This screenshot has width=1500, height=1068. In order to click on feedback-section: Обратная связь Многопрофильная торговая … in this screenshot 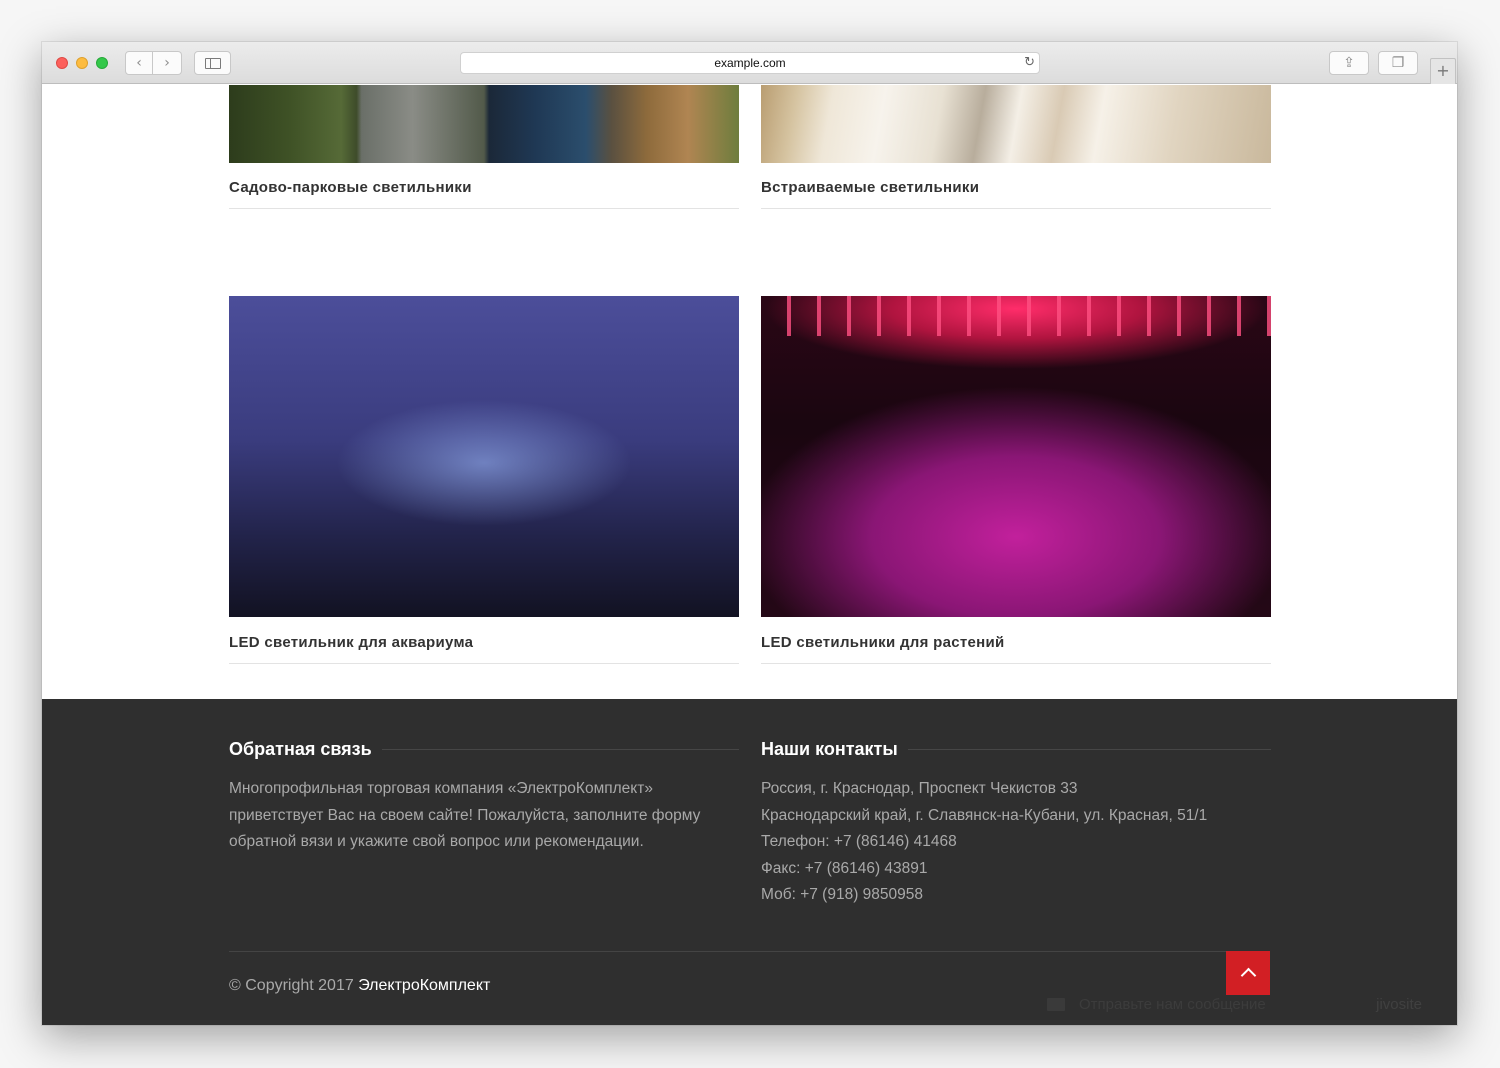, I will do `click(484, 797)`.